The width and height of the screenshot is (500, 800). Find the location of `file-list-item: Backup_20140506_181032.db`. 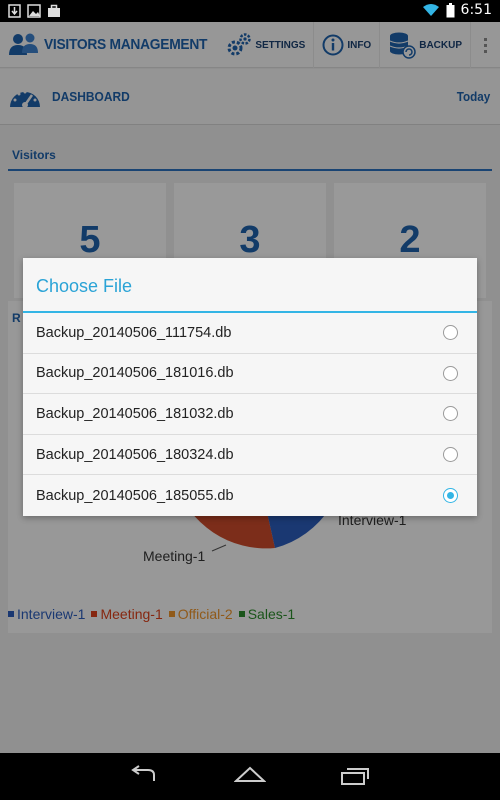

file-list-item: Backup_20140506_181032.db is located at coordinates (250, 414).